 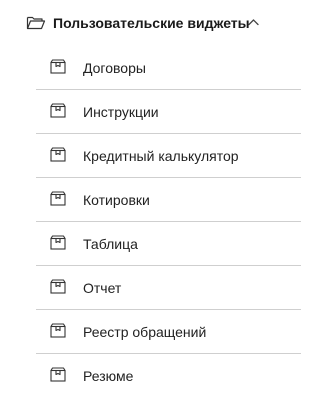 I want to click on list-item-resume: Резюме, so click(x=168, y=376).